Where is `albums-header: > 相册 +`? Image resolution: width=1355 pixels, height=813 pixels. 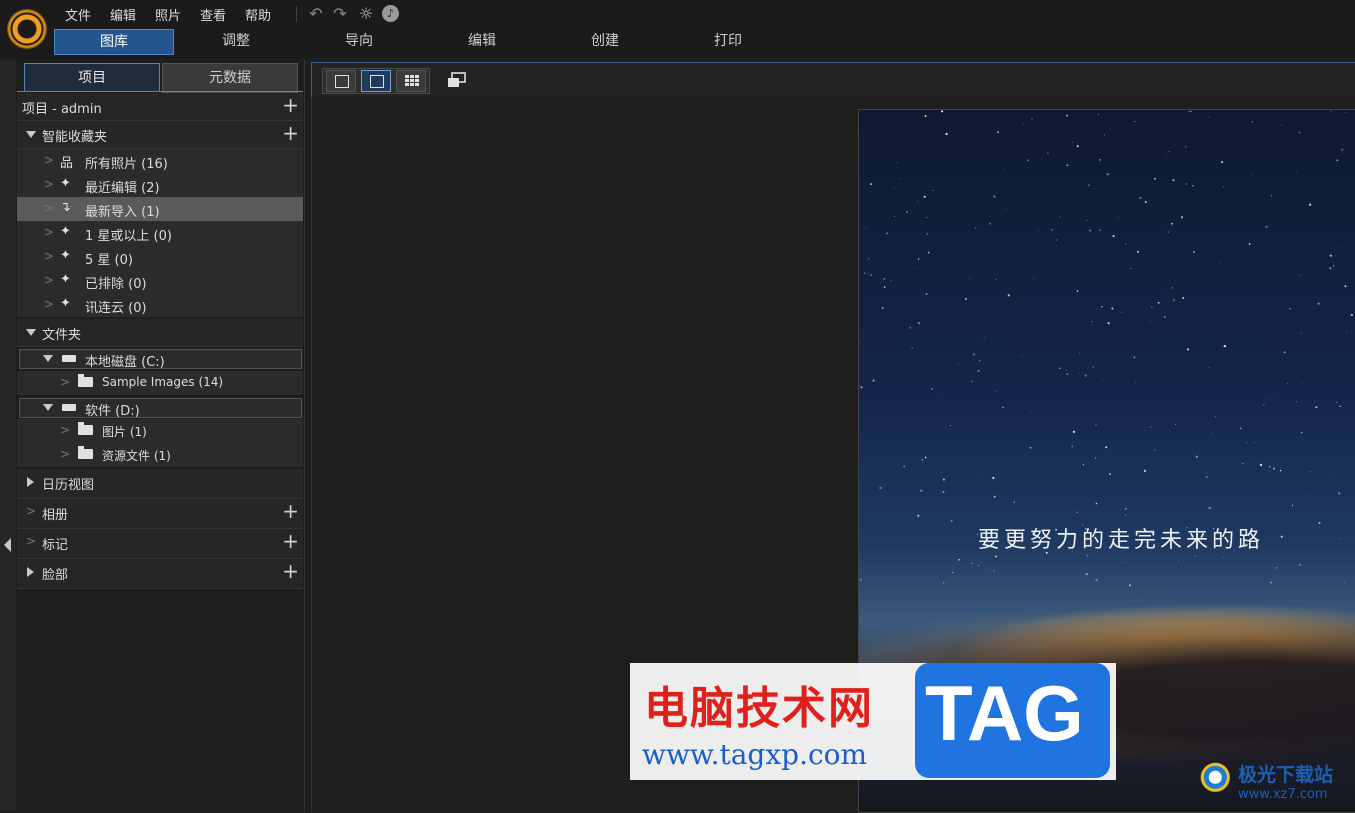
albums-header: > 相册 + is located at coordinates (160, 514).